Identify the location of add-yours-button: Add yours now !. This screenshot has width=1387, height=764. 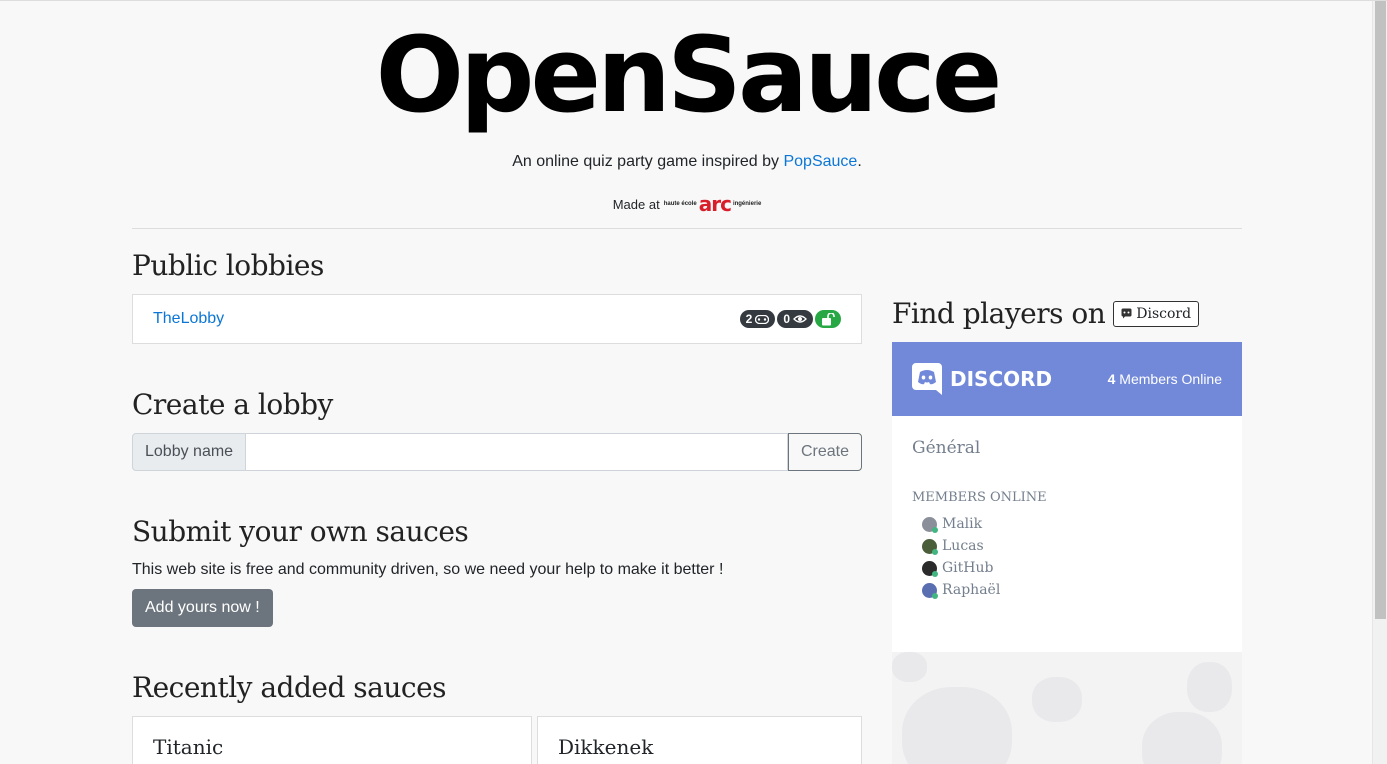
(202, 608).